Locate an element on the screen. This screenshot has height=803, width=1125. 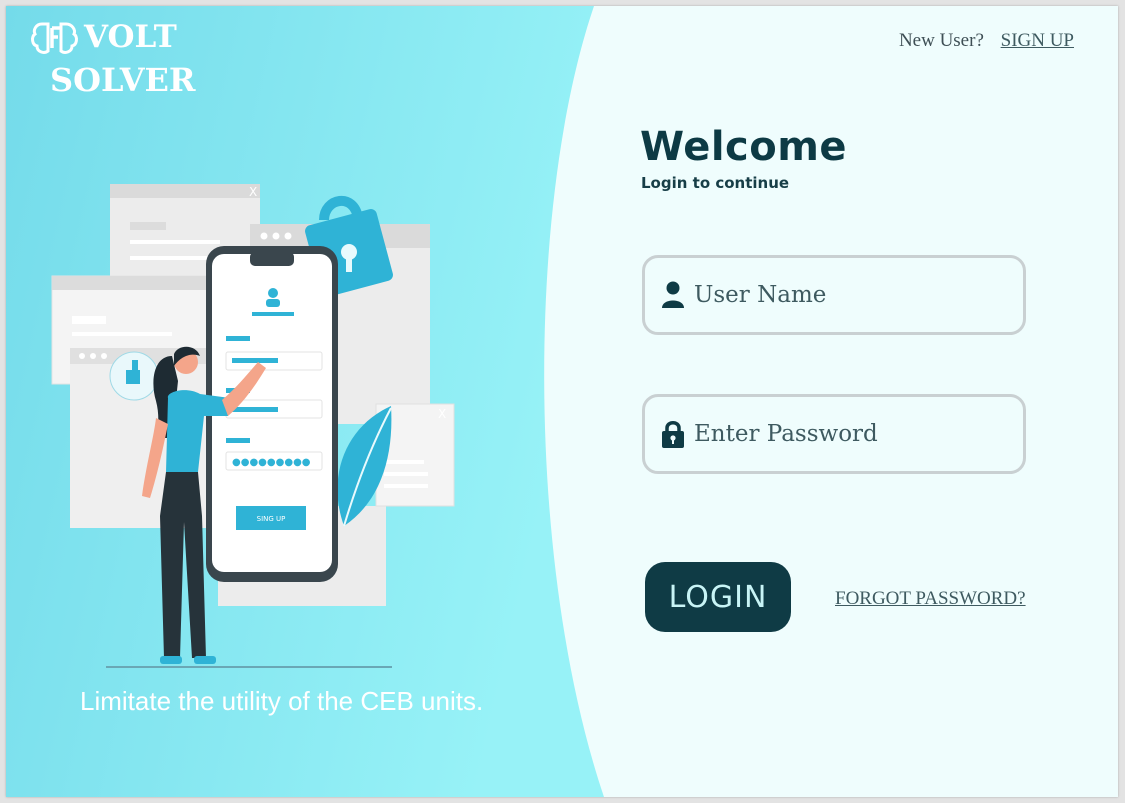
new-user-text: New User? is located at coordinates (941, 40).